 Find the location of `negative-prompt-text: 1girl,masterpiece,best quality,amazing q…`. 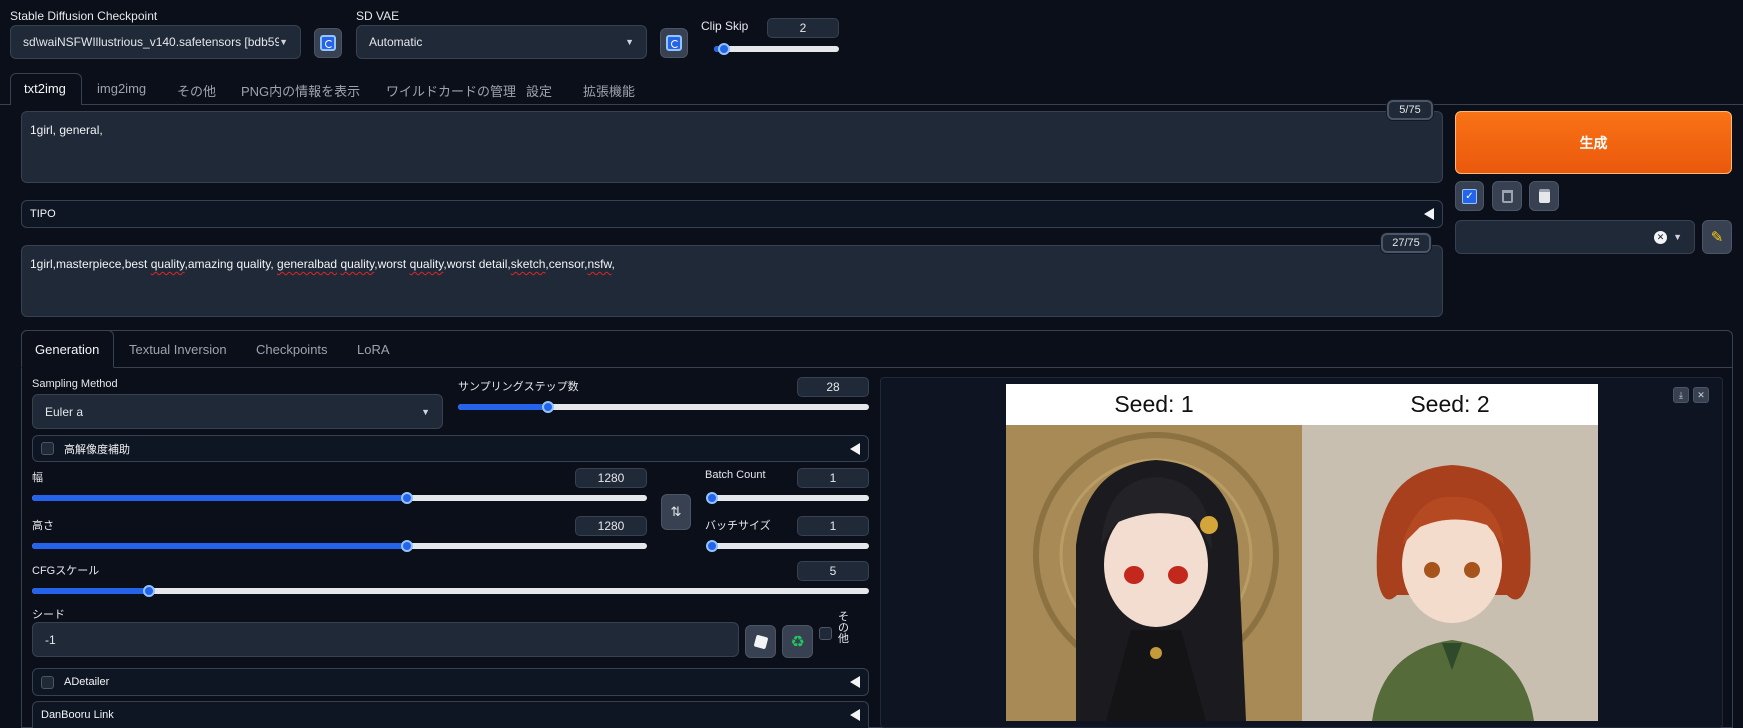

negative-prompt-text: 1girl,masterpiece,best quality,amazing q… is located at coordinates (322, 264).